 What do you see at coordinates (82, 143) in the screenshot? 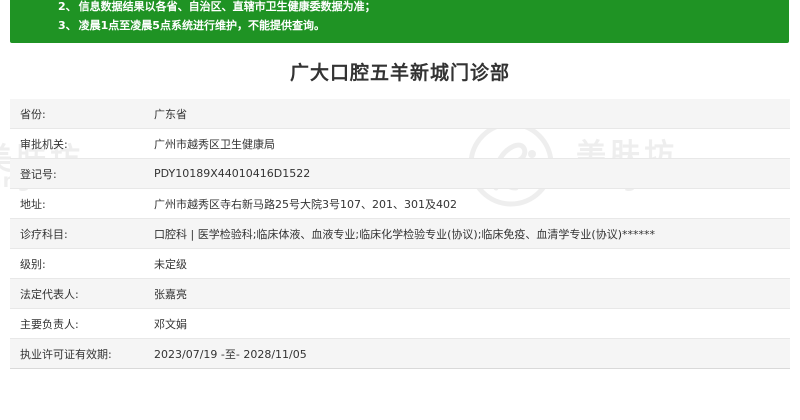
I see `field-label: 审批机关:` at bounding box center [82, 143].